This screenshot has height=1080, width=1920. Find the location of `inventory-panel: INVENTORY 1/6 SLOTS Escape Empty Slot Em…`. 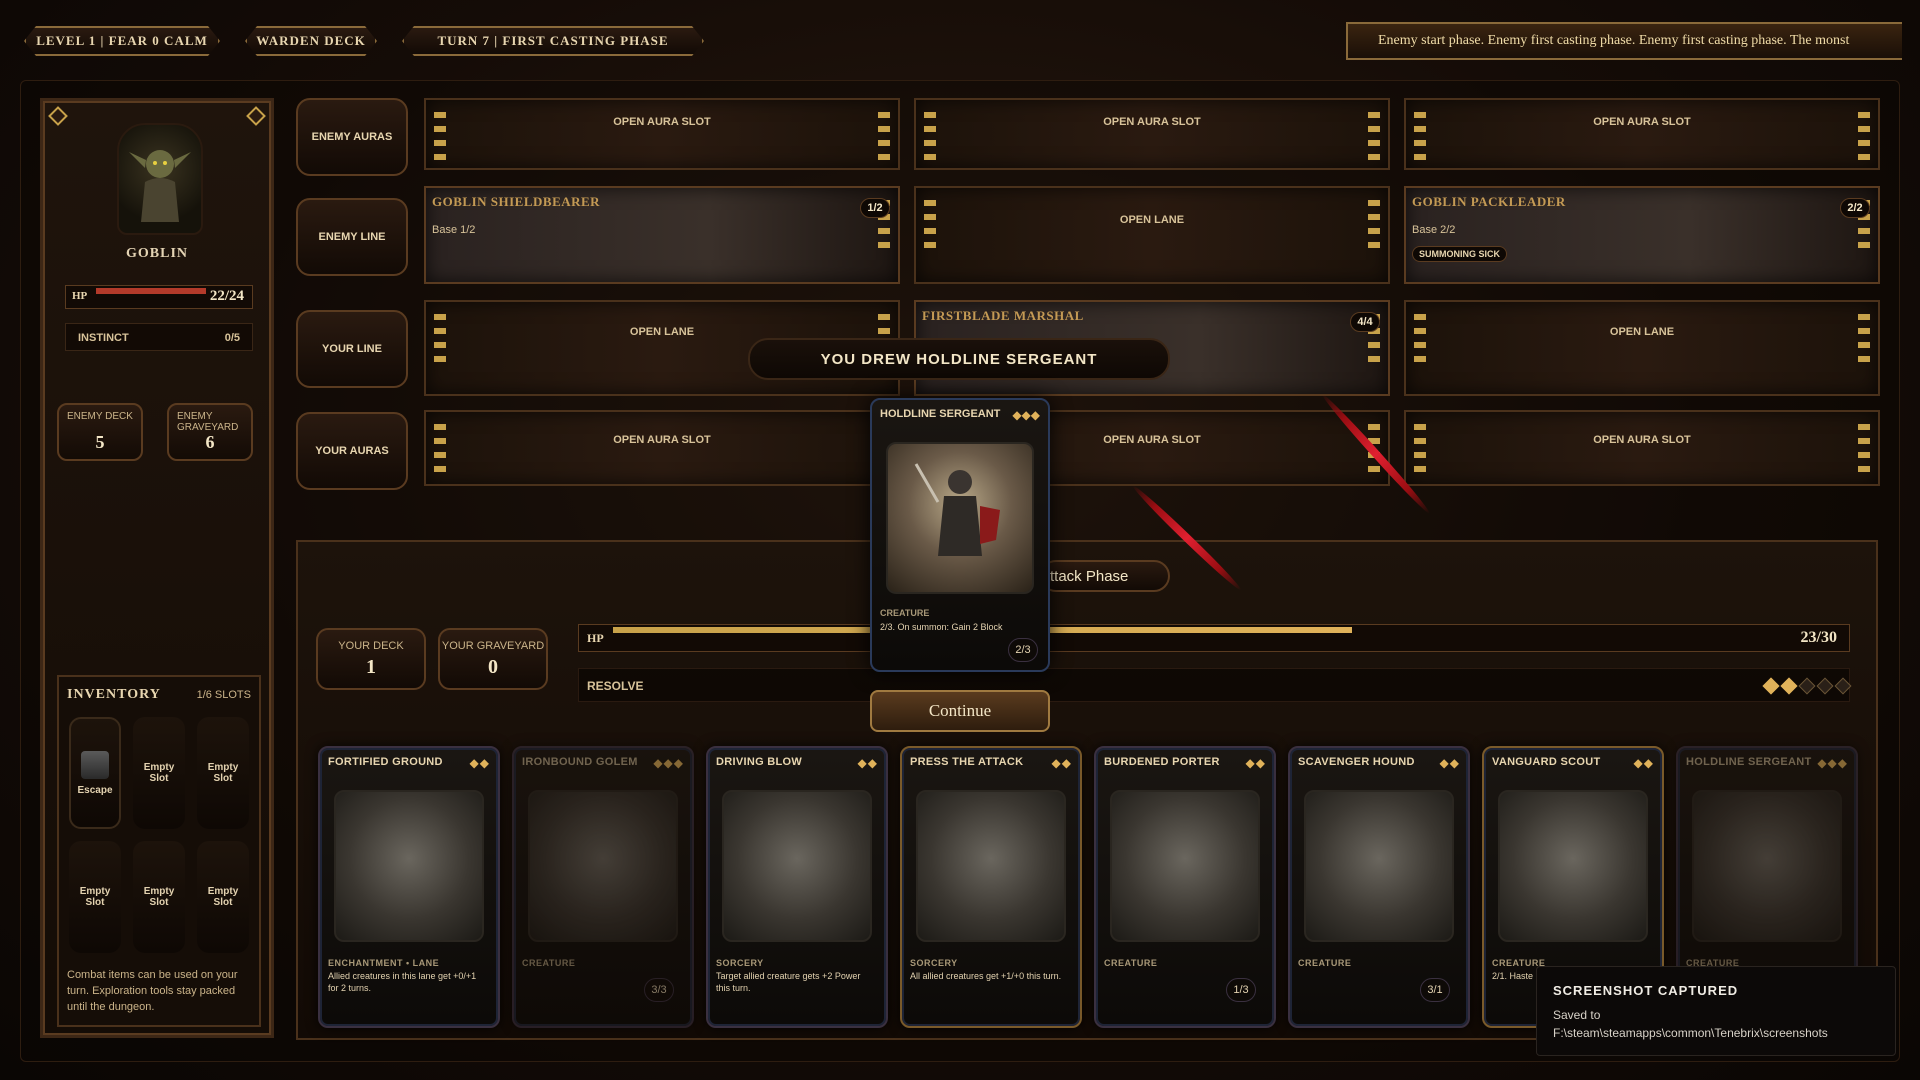

inventory-panel: INVENTORY 1/6 SLOTS Escape Empty Slot Em… is located at coordinates (159, 851).